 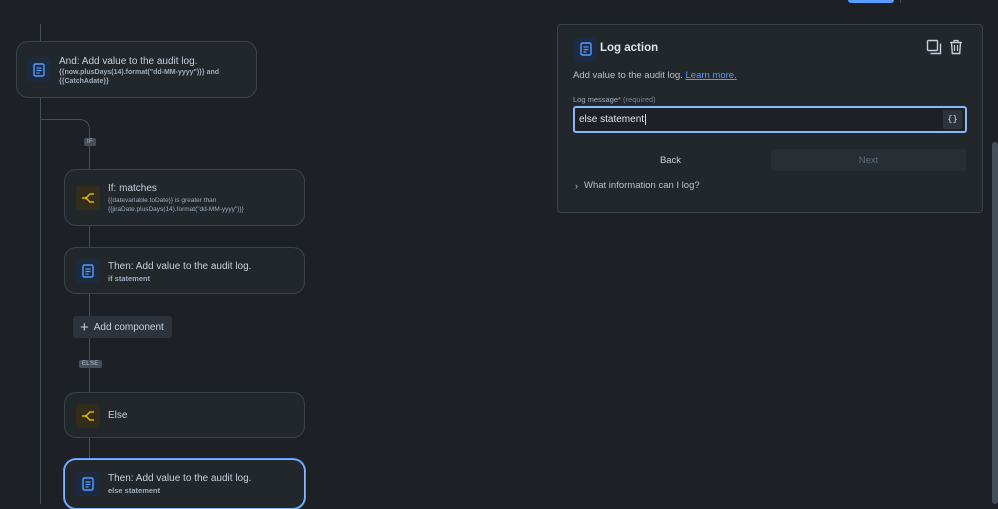 What do you see at coordinates (612, 120) in the screenshot?
I see `input-value: else statement` at bounding box center [612, 120].